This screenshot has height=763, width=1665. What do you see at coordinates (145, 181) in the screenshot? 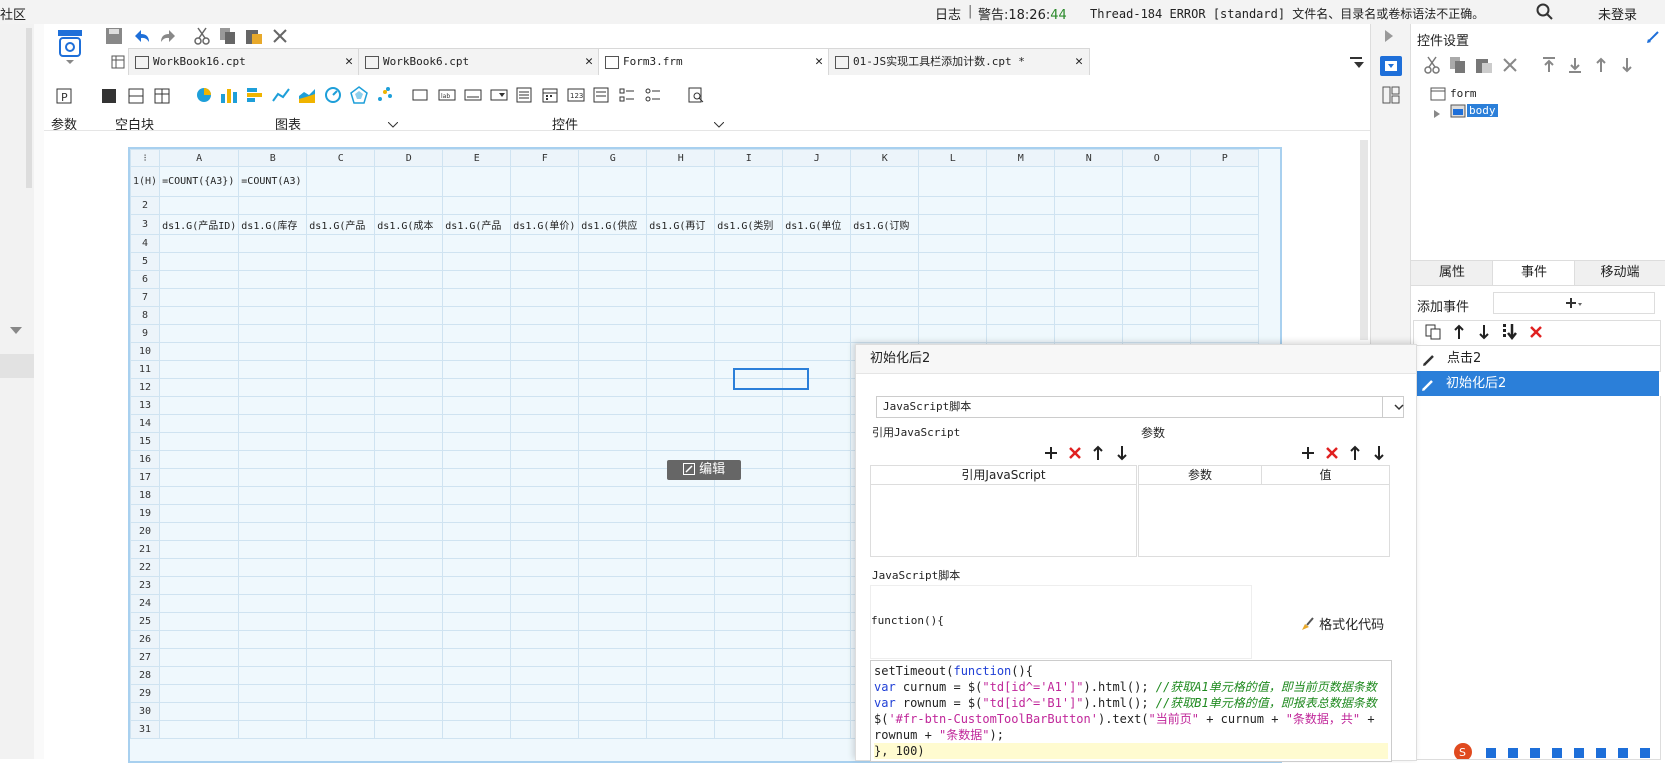
I see `row-header: 1(H)` at bounding box center [145, 181].